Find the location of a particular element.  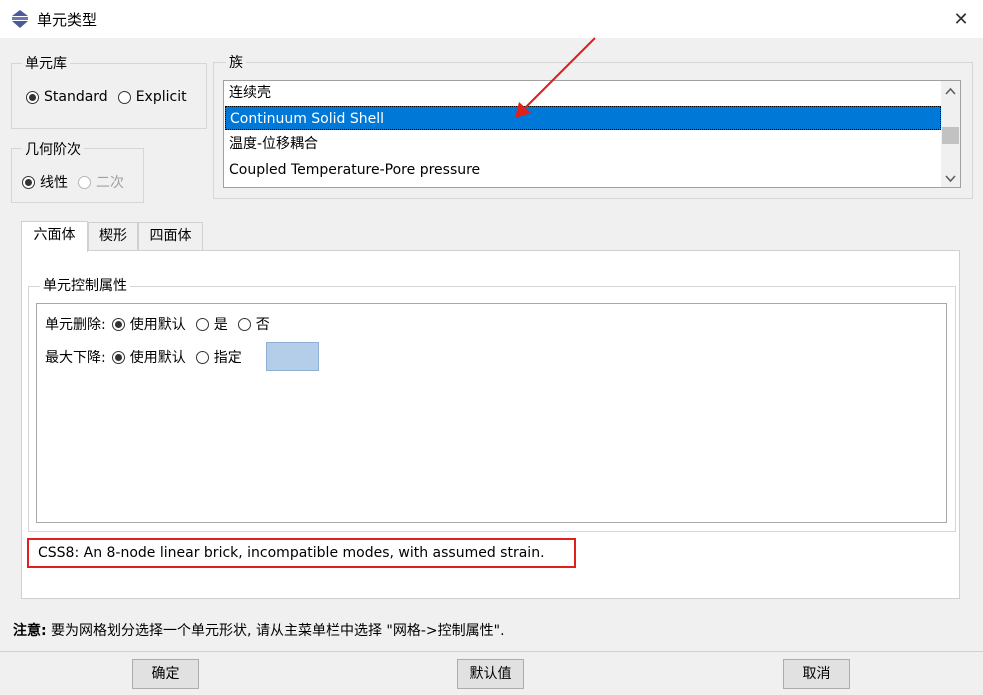

separator is located at coordinates (491, 651).